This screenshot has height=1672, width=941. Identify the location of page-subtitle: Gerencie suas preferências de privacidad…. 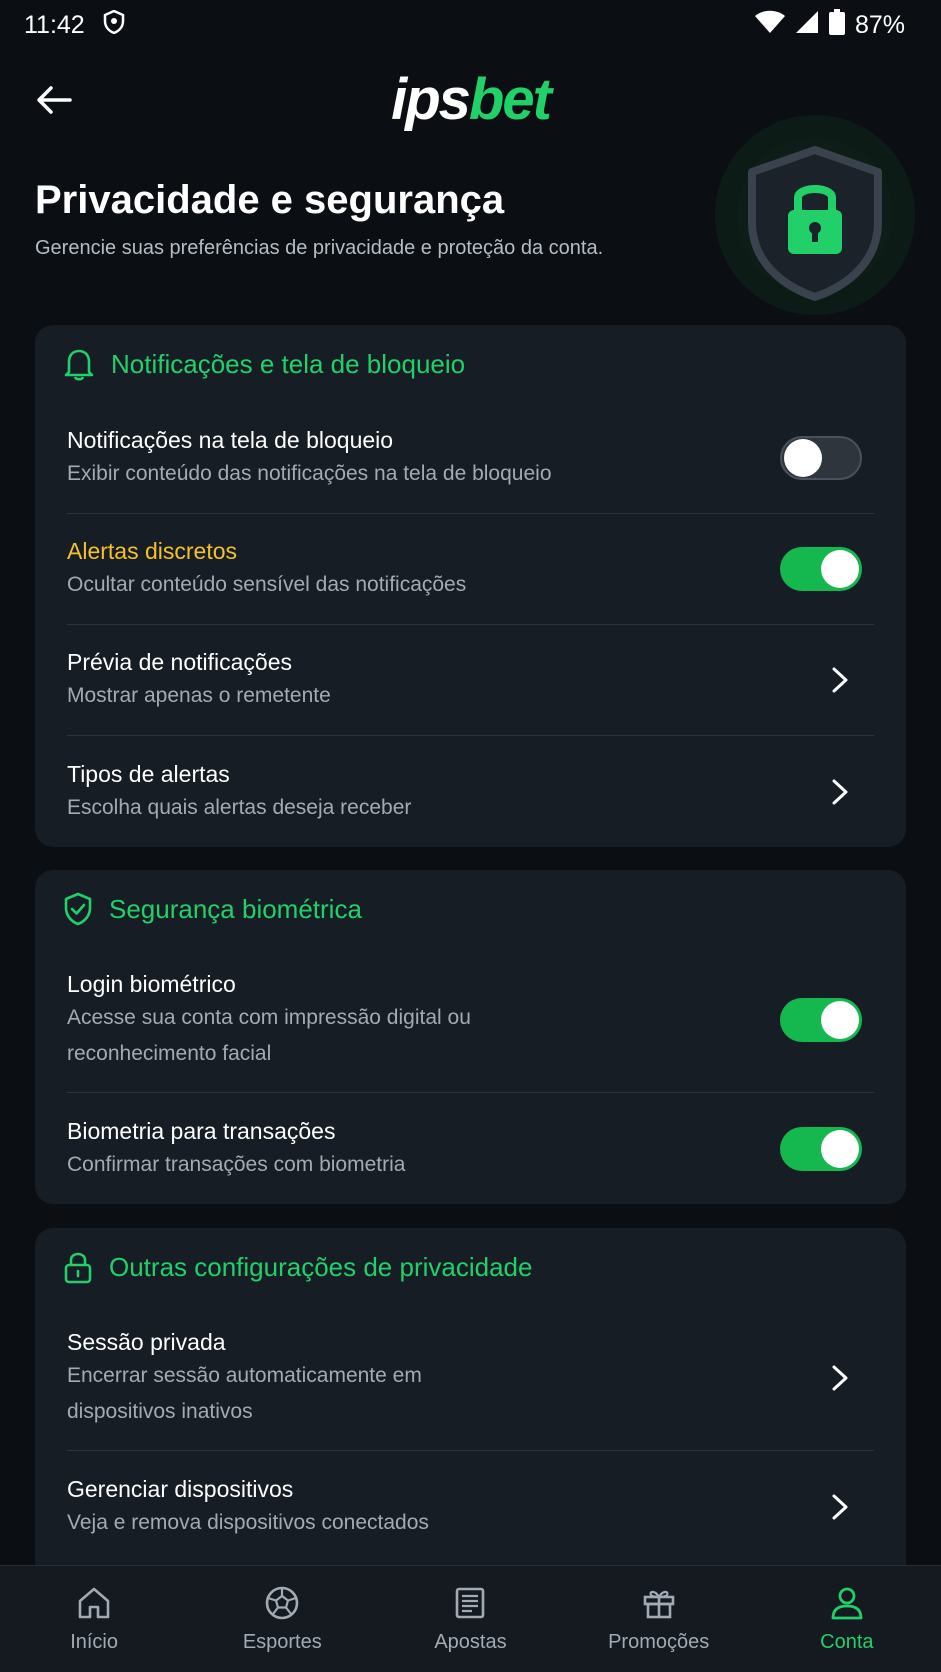
(319, 248).